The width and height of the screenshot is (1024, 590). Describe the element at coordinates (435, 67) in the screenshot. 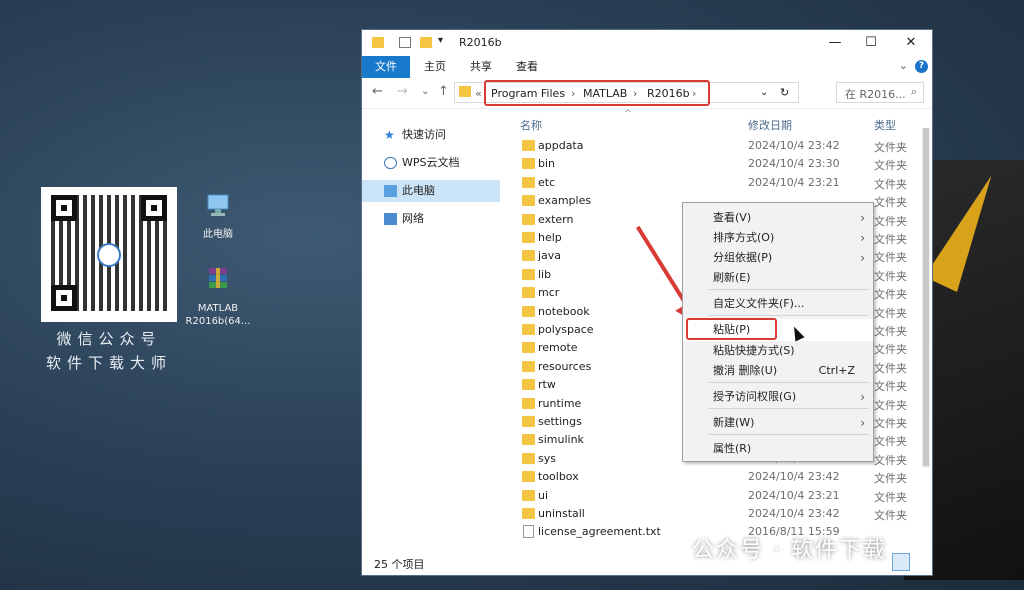

I see `tab-home: 主页` at that location.